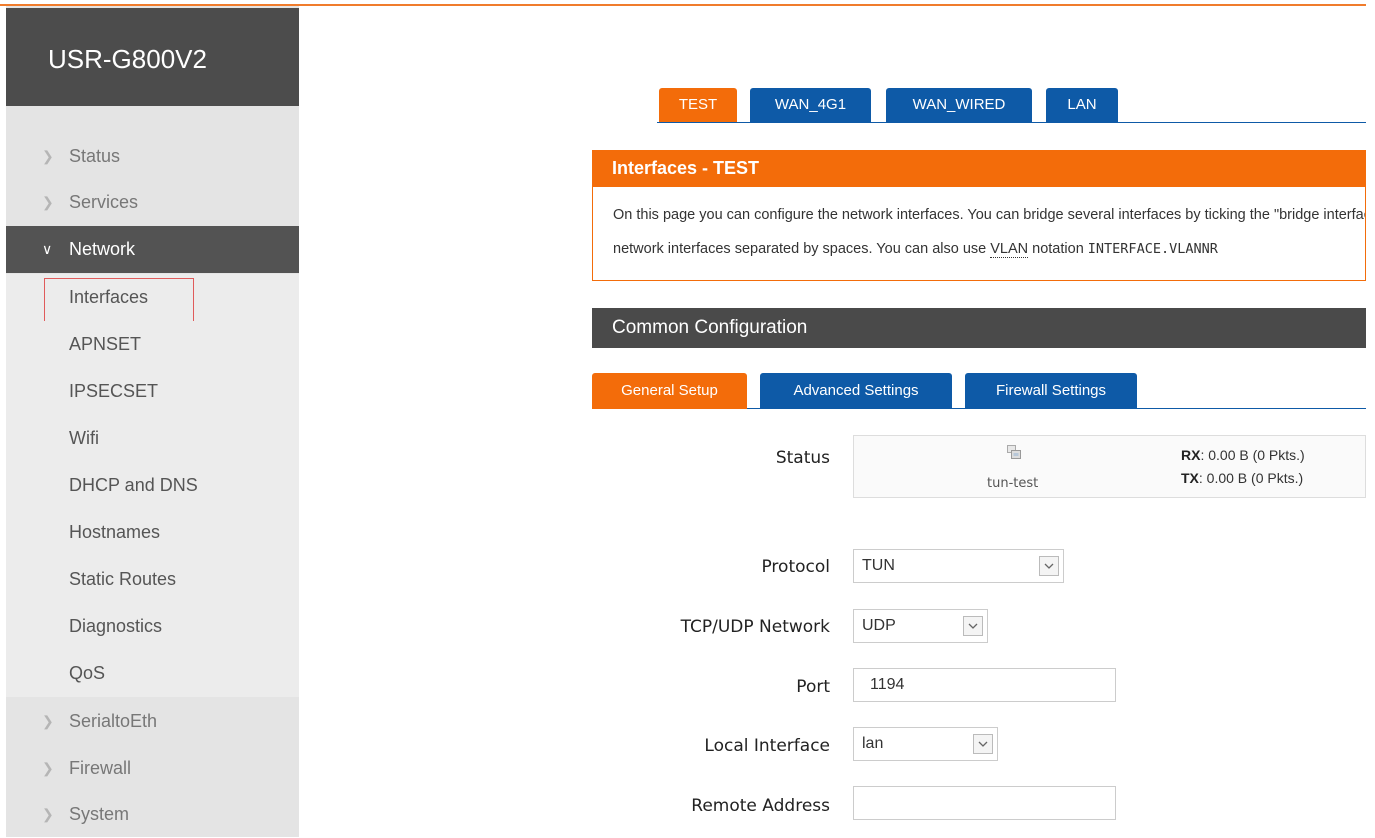 Image resolution: width=1375 pixels, height=838 pixels. Describe the element at coordinates (152, 721) in the screenshot. I see `sidebar-item-serialtoeth: ❯ SerialtoEth` at that location.